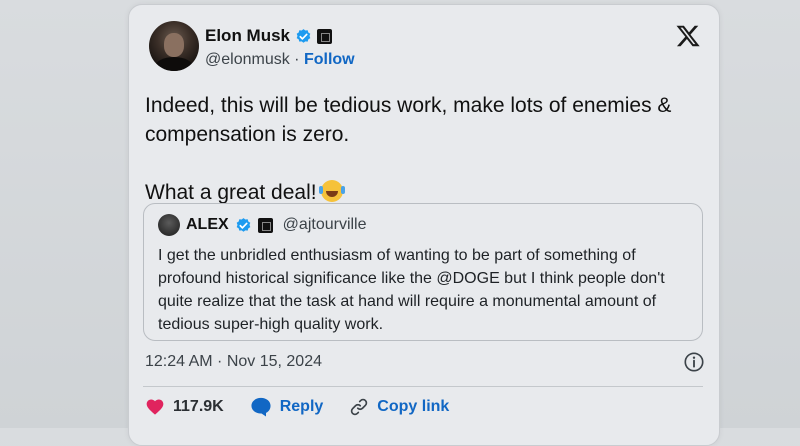  What do you see at coordinates (261, 407) in the screenshot?
I see `reply-bubble-icon` at bounding box center [261, 407].